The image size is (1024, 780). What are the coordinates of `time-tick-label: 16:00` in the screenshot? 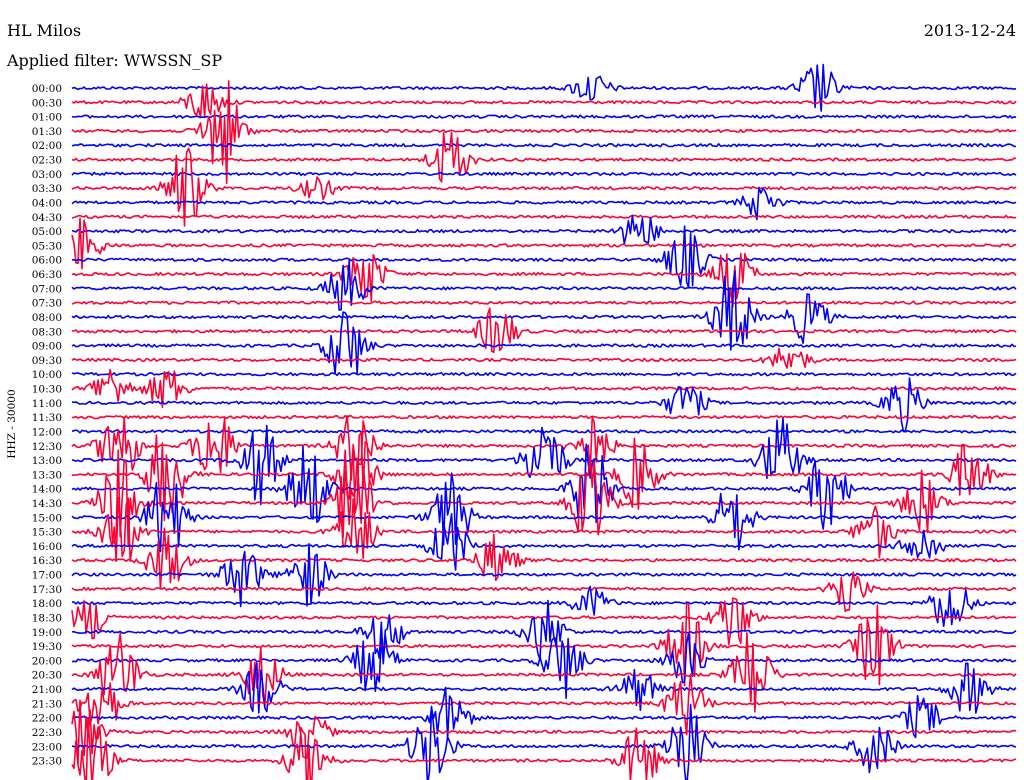 It's located at (47, 547).